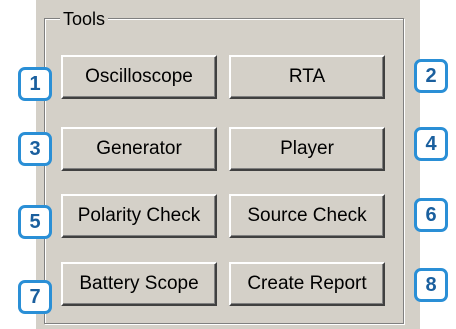 This screenshot has height=329, width=456. Describe the element at coordinates (307, 77) in the screenshot. I see `rta-button: RTA` at that location.